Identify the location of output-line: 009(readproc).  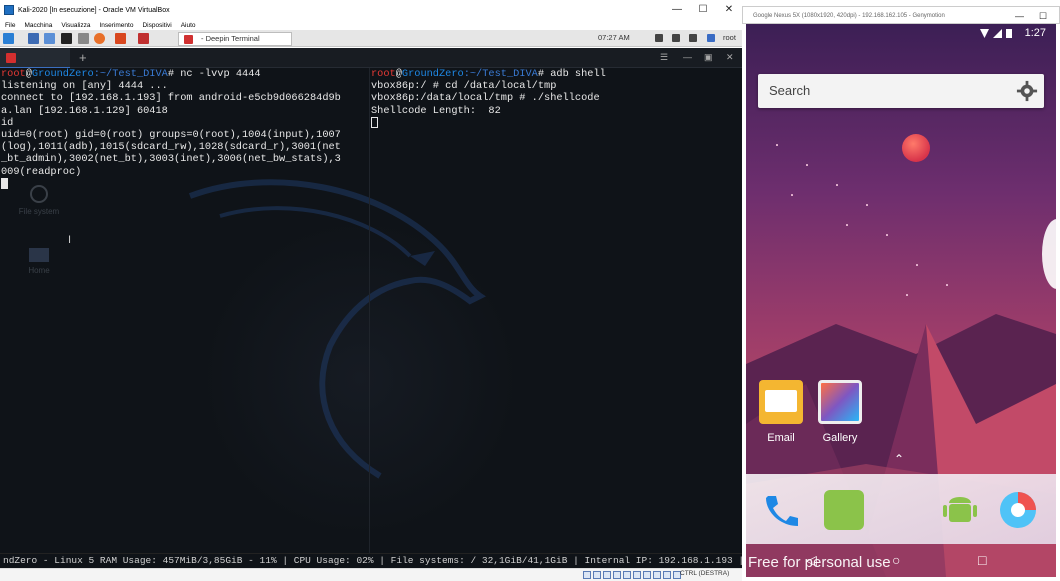
(41, 171).